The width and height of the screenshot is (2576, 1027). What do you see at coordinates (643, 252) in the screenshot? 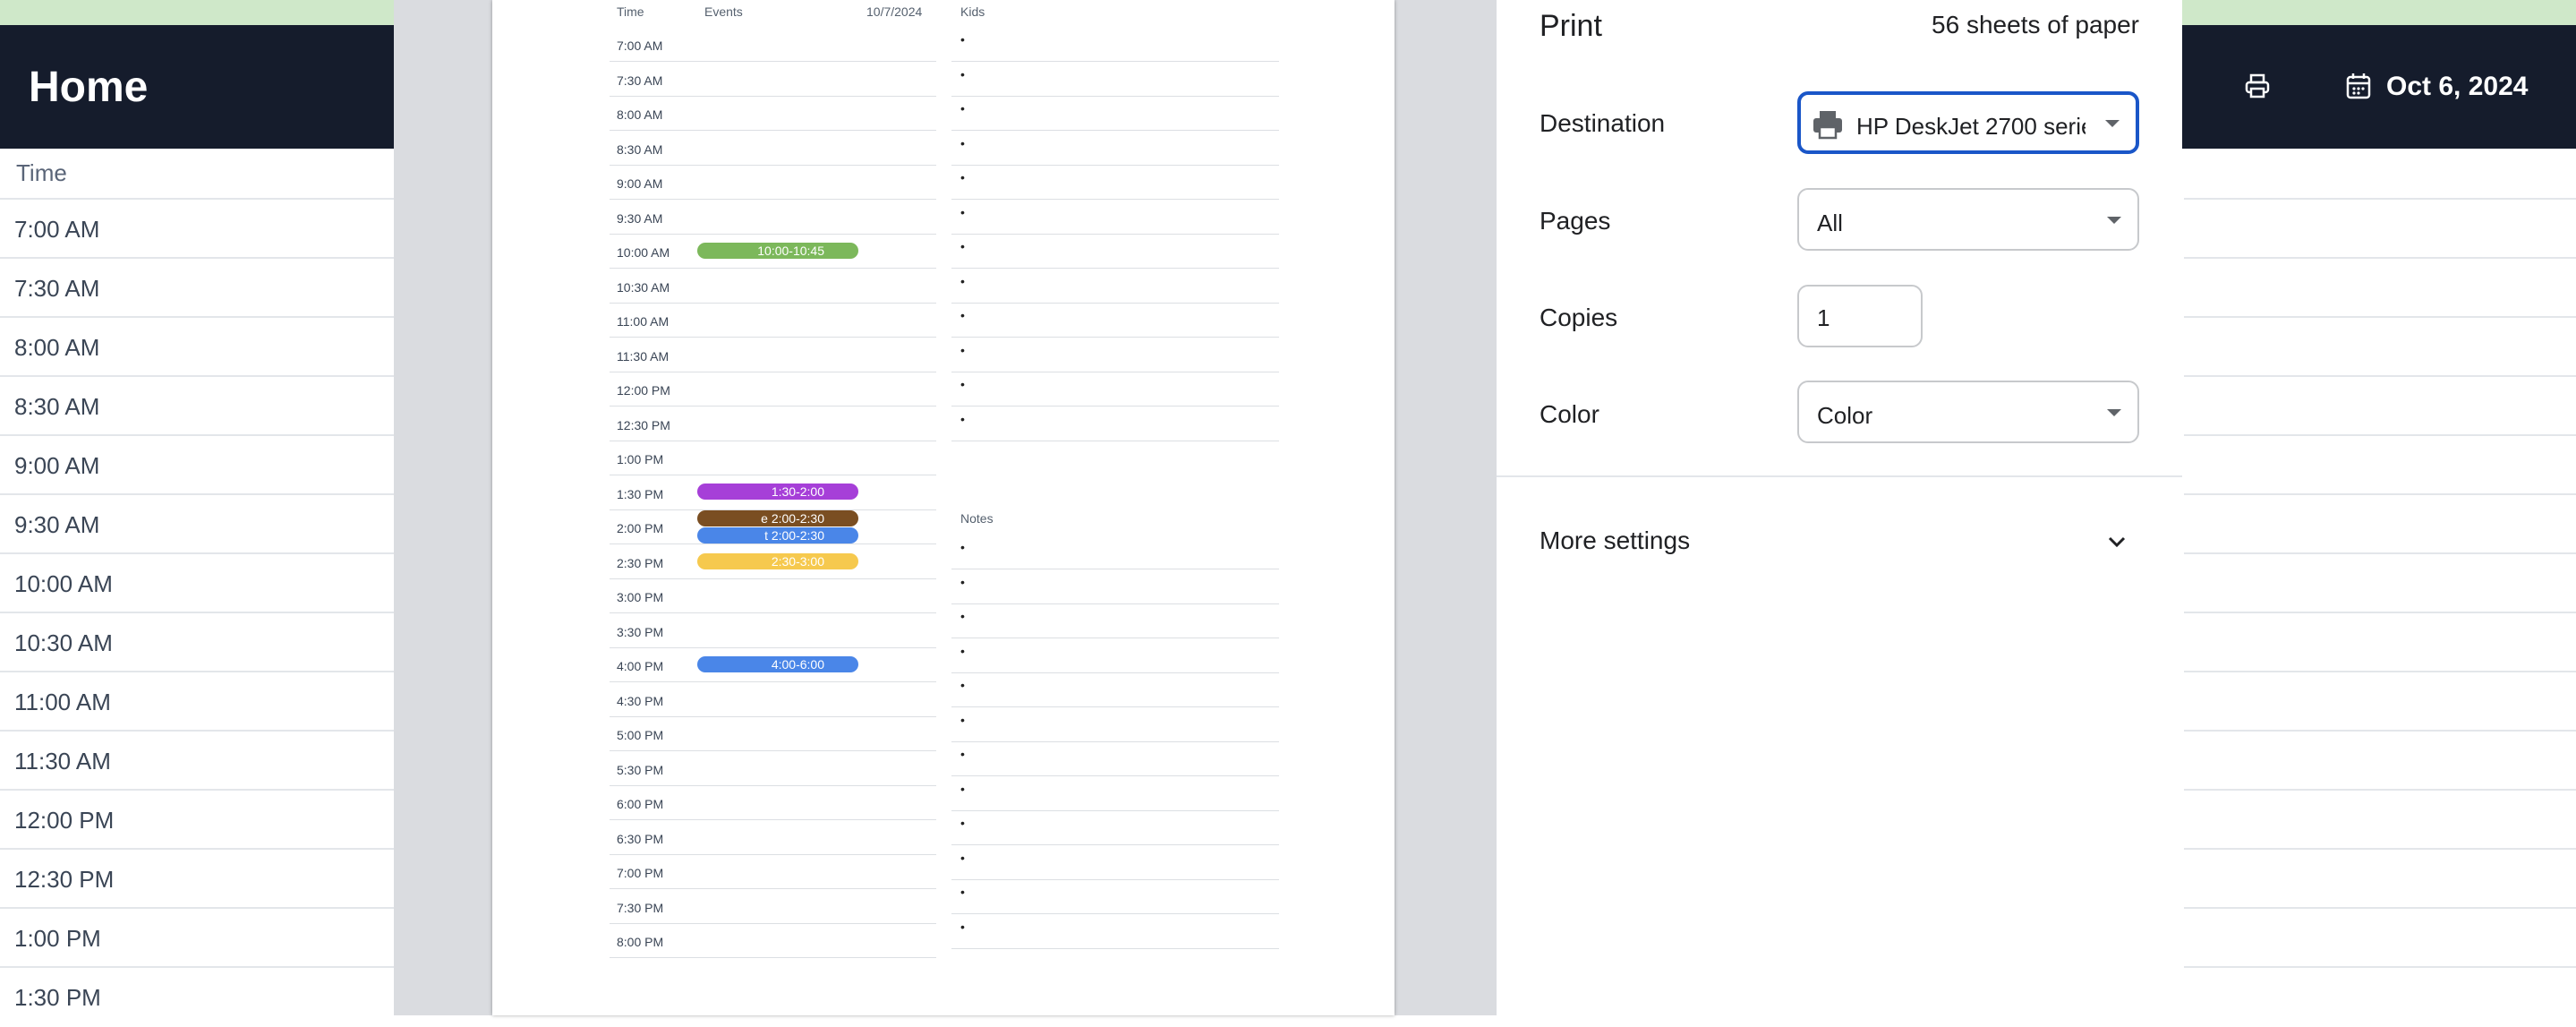
I see `preview-time-label: 10:00 AM` at bounding box center [643, 252].